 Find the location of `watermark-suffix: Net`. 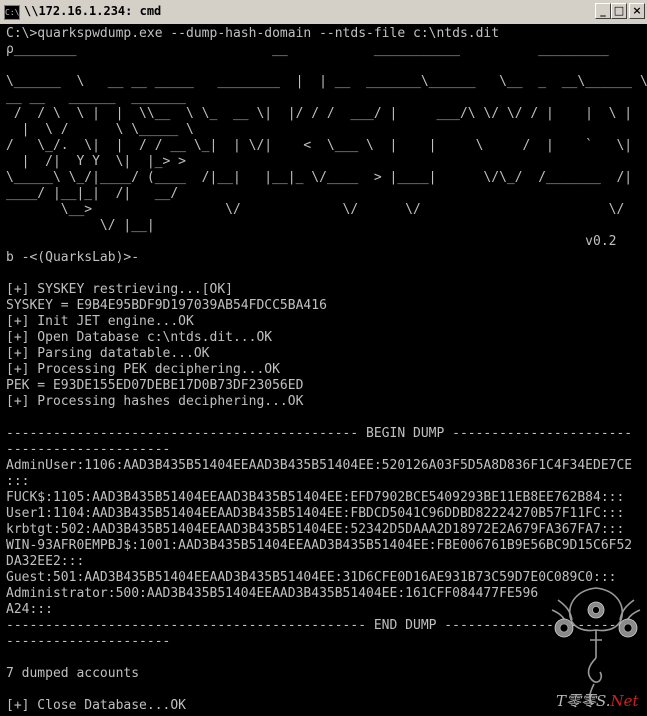

watermark-suffix: Net is located at coordinates (624, 701).